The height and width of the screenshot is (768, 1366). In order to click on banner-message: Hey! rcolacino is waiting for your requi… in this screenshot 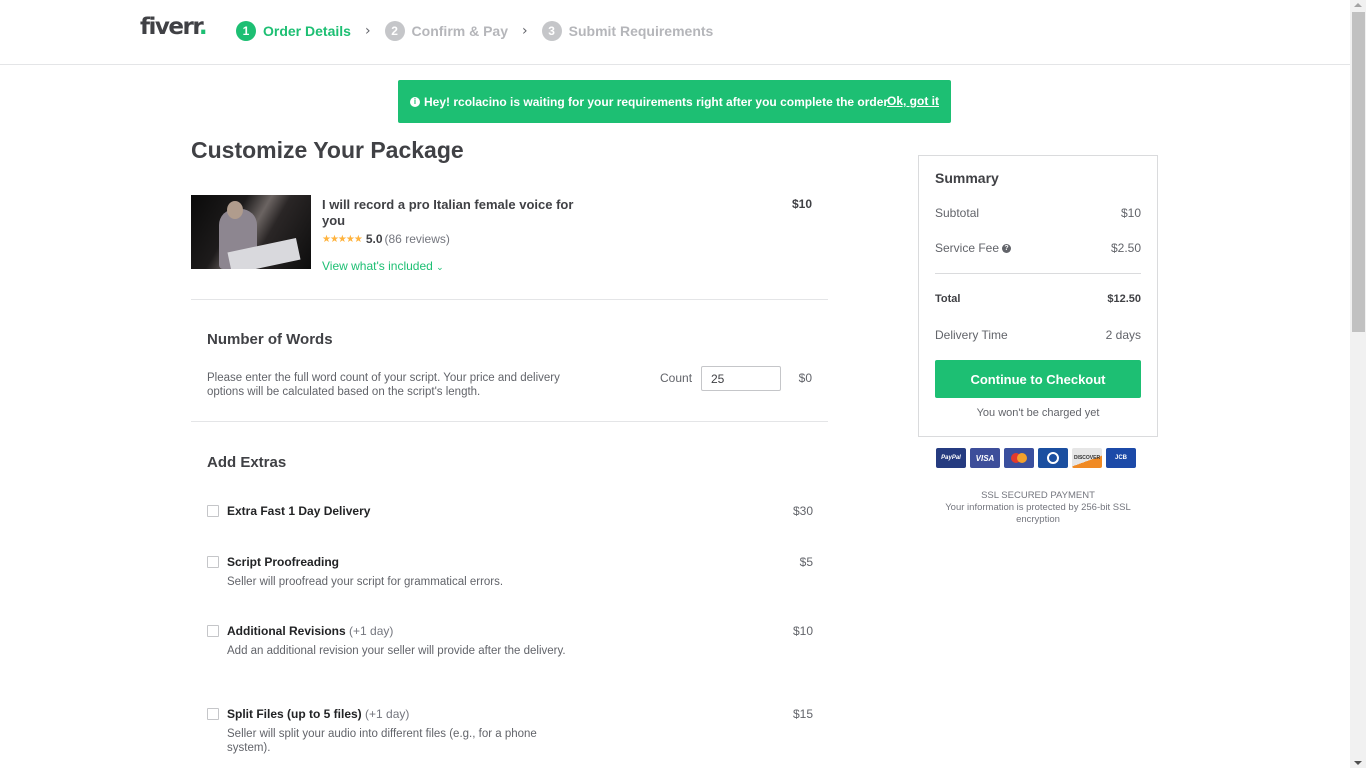, I will do `click(656, 101)`.